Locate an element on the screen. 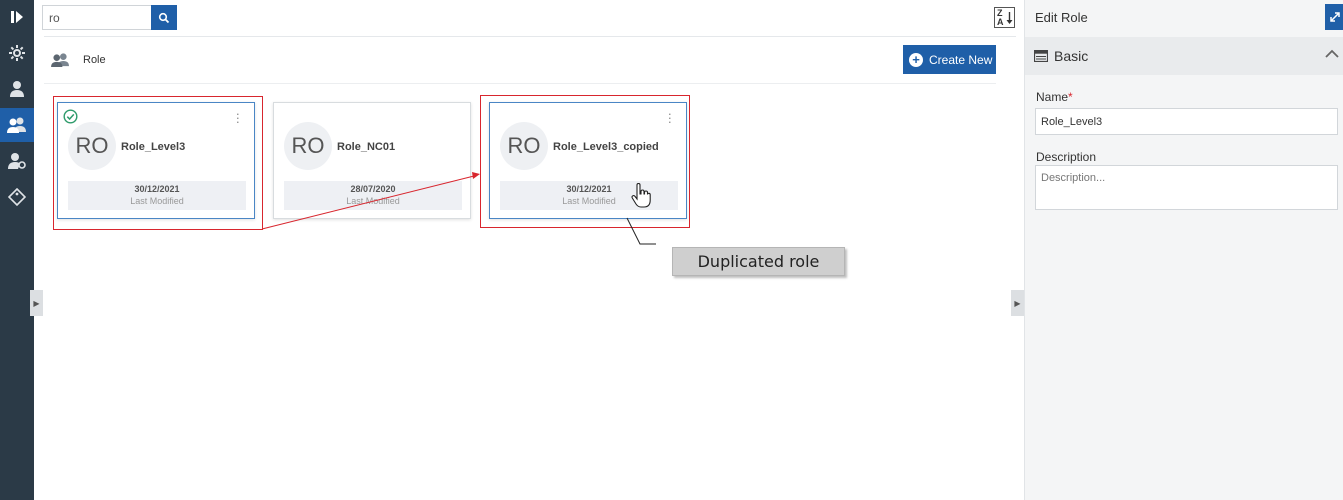 The image size is (1343, 500). basic-section-header: Basic is located at coordinates (1184, 56).